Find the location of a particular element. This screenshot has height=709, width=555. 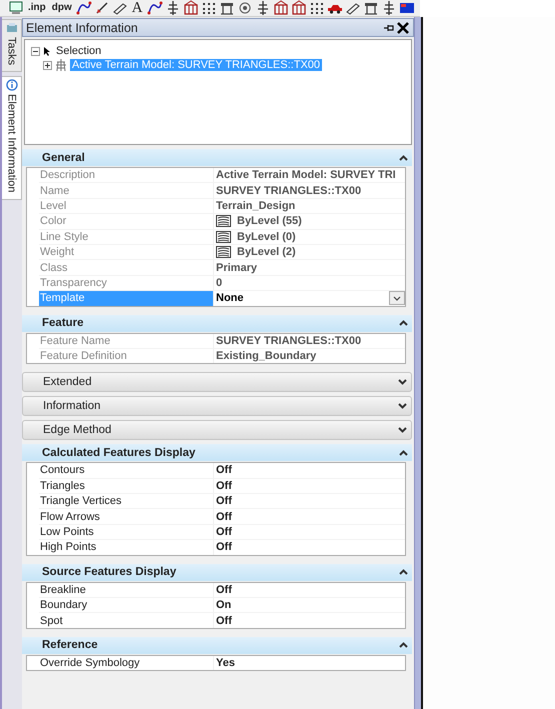

property-label: High Points is located at coordinates (126, 547).